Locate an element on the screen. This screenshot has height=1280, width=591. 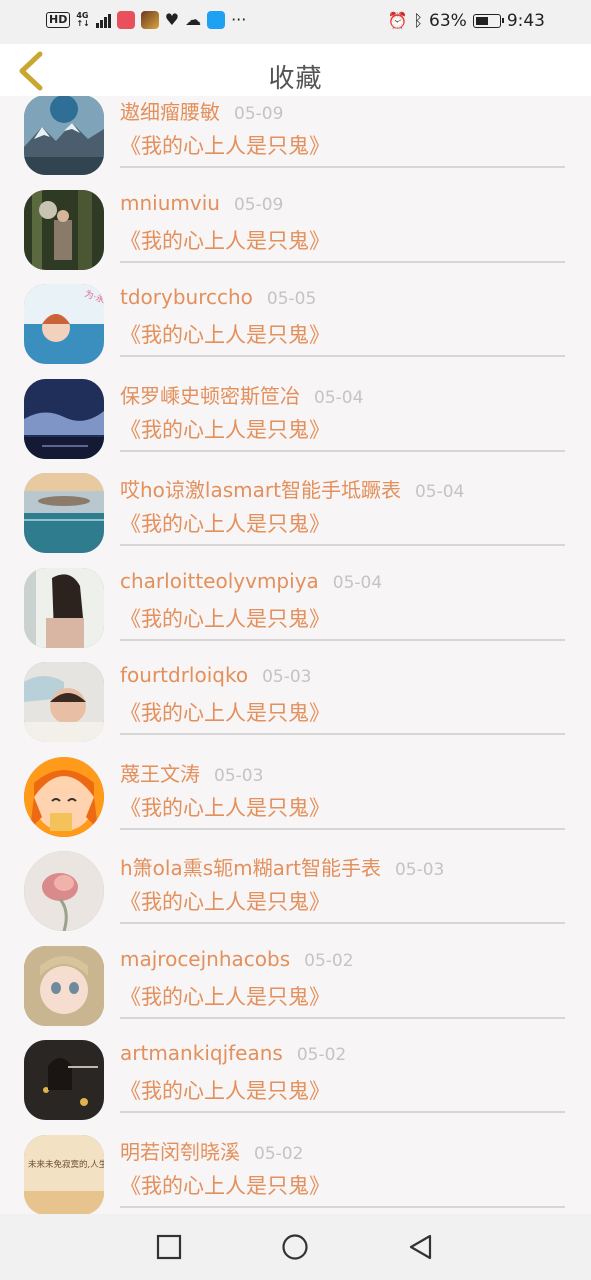
list-item: 遨细瘤腰敏 05-09 《我的心上人是只鬼》 is located at coordinates (295, 135).